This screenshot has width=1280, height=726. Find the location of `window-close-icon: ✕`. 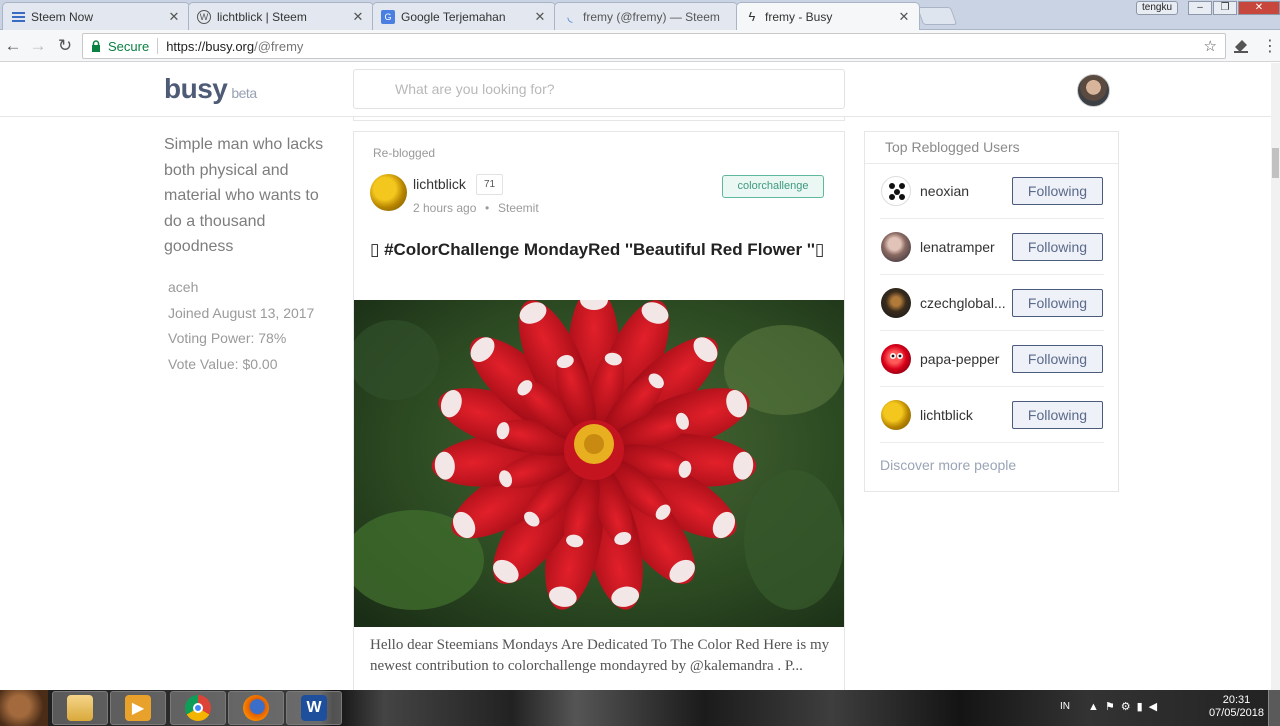

window-close-icon: ✕ is located at coordinates (1259, 8).